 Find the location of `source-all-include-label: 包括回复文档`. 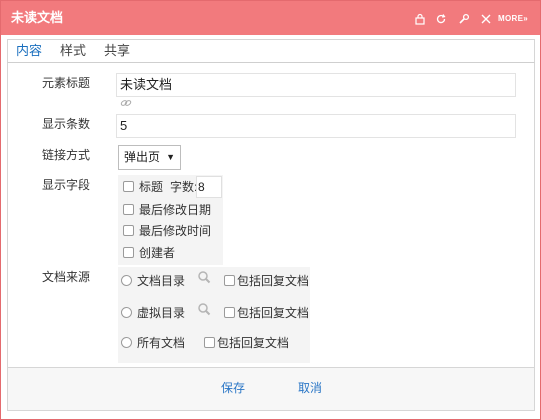

source-all-include-label: 包括回复文档 is located at coordinates (253, 343).